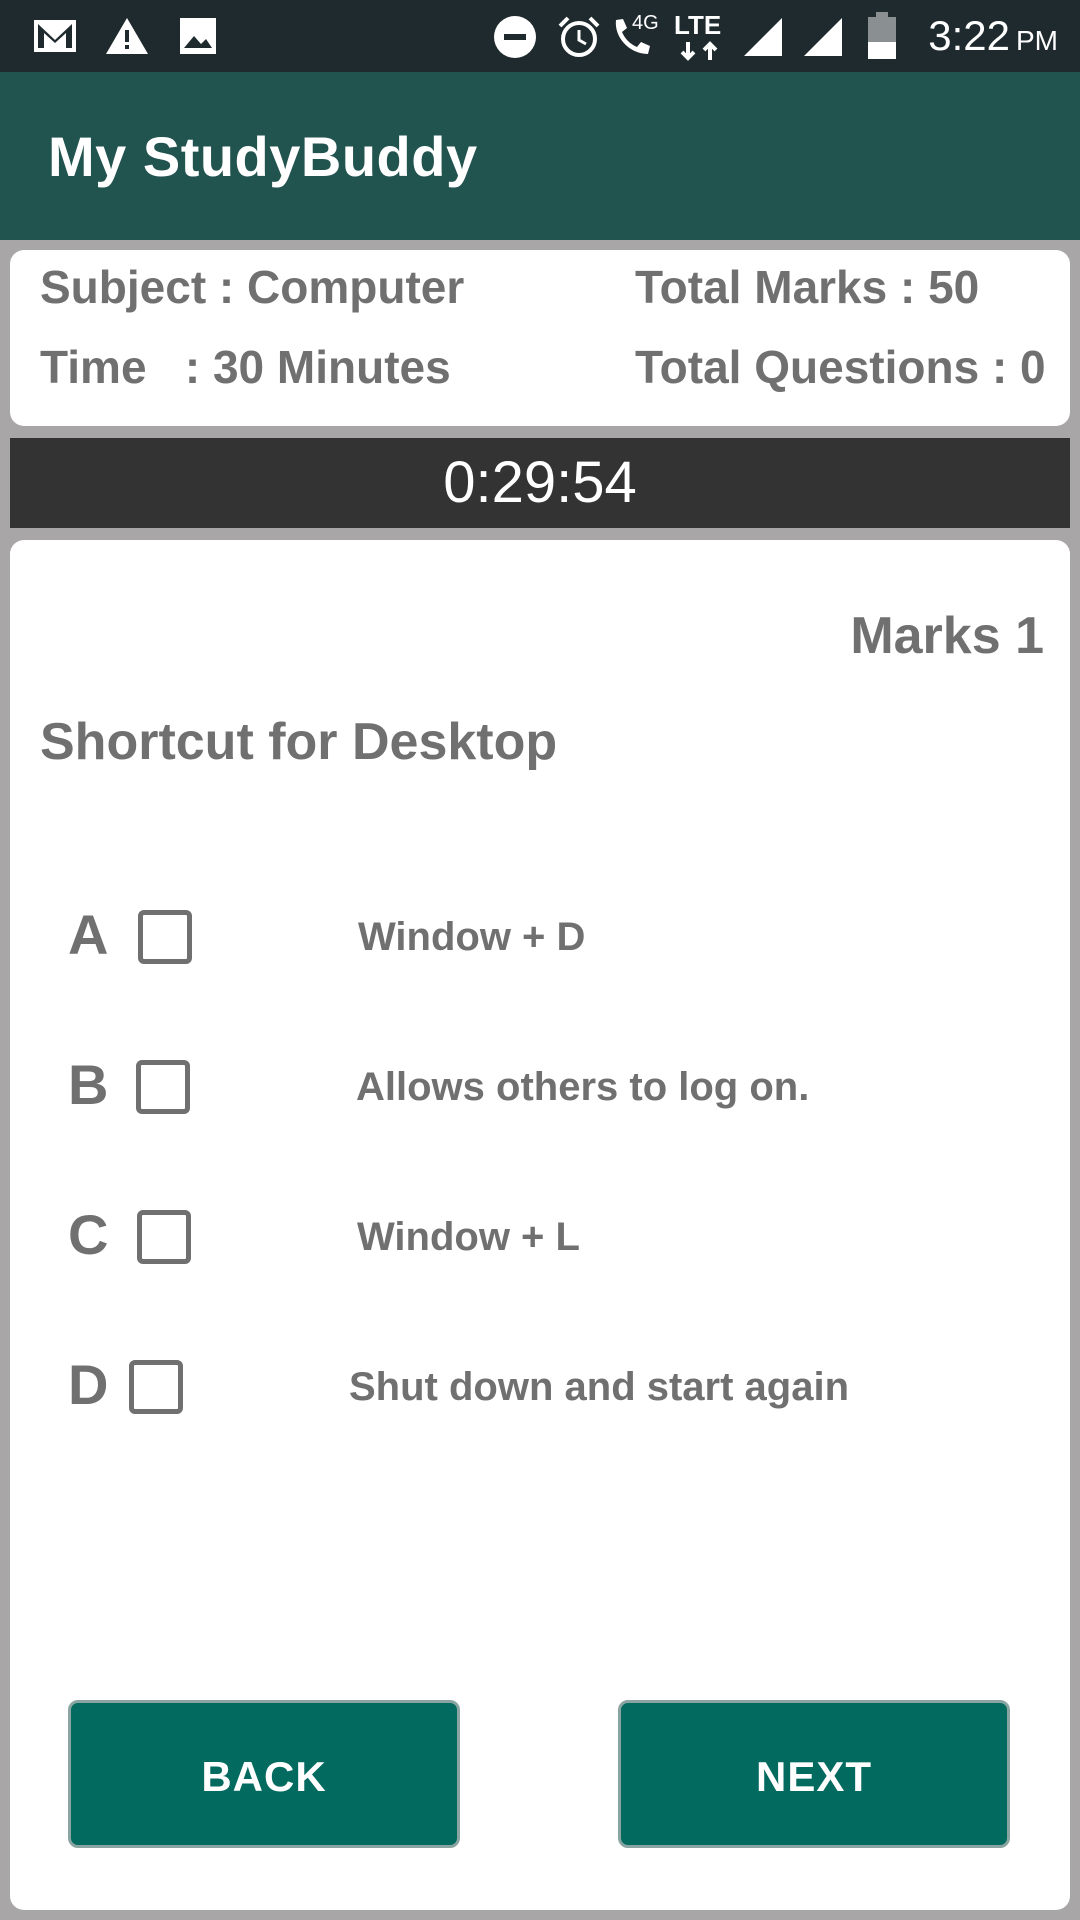 This screenshot has width=1080, height=1920. What do you see at coordinates (645, 23) in the screenshot?
I see `network-type-label: 4G` at bounding box center [645, 23].